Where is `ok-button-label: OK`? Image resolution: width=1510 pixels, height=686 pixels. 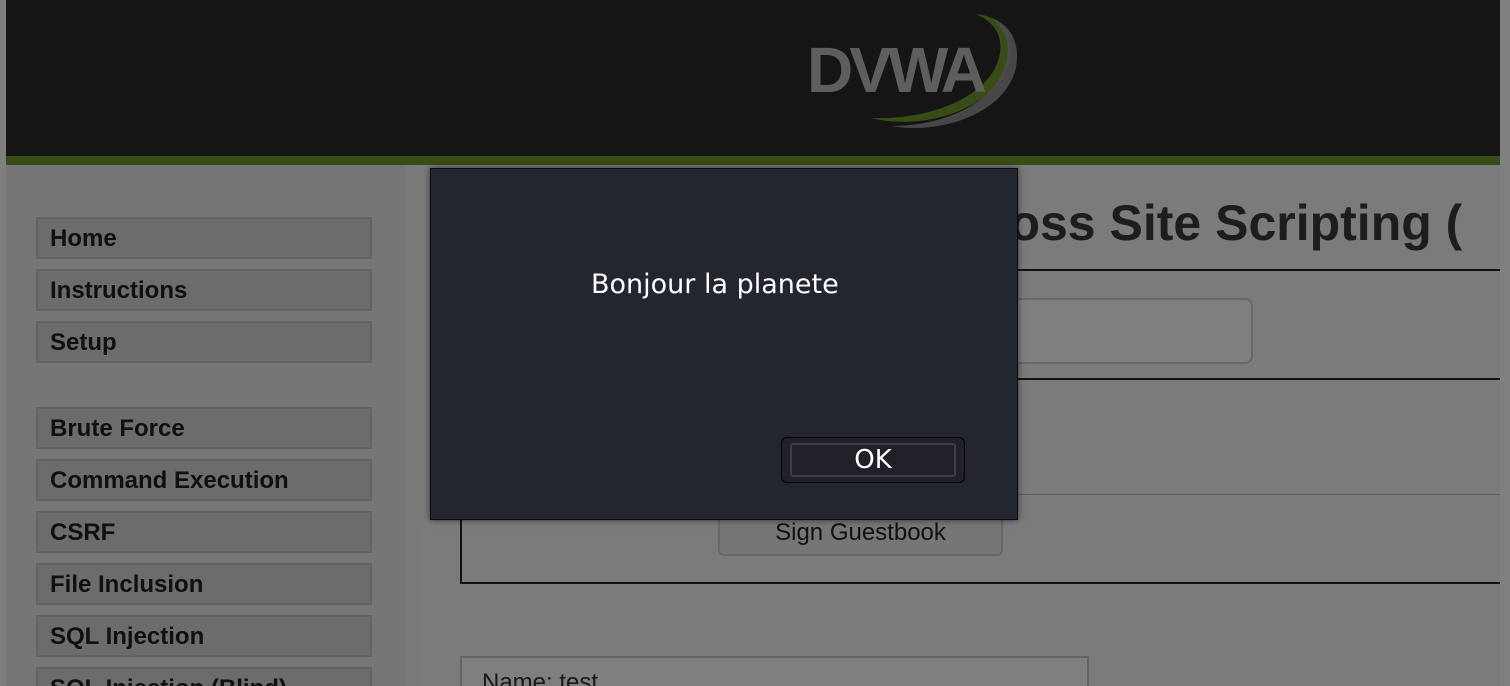
ok-button-label: OK is located at coordinates (873, 460).